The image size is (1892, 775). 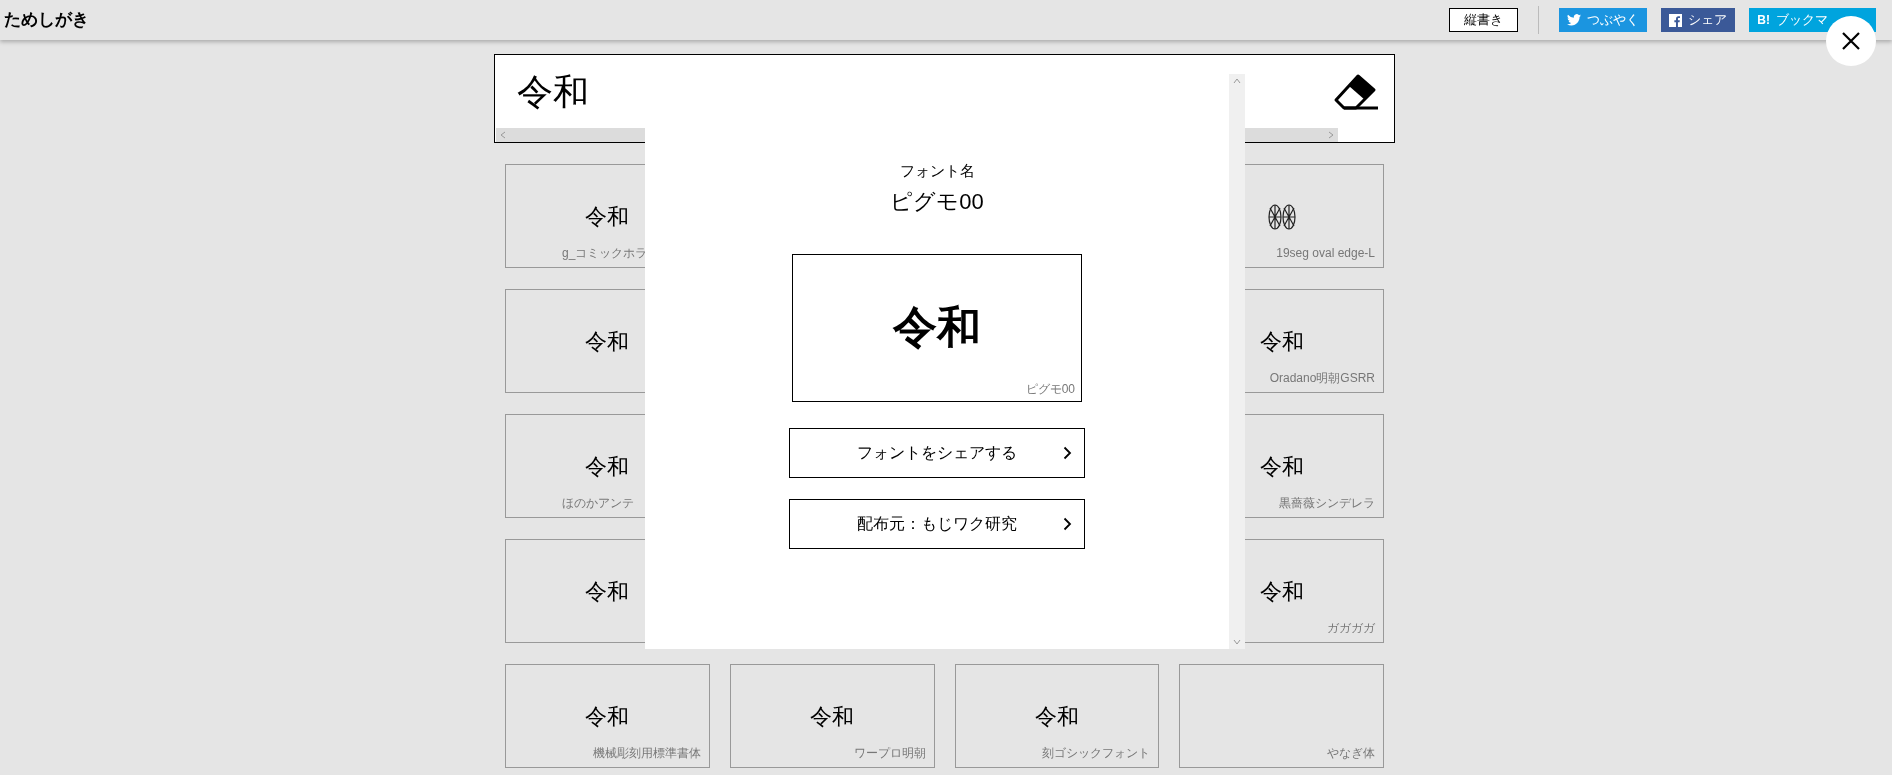 What do you see at coordinates (937, 201) in the screenshot?
I see `dialog-font-name: ピグモ00` at bounding box center [937, 201].